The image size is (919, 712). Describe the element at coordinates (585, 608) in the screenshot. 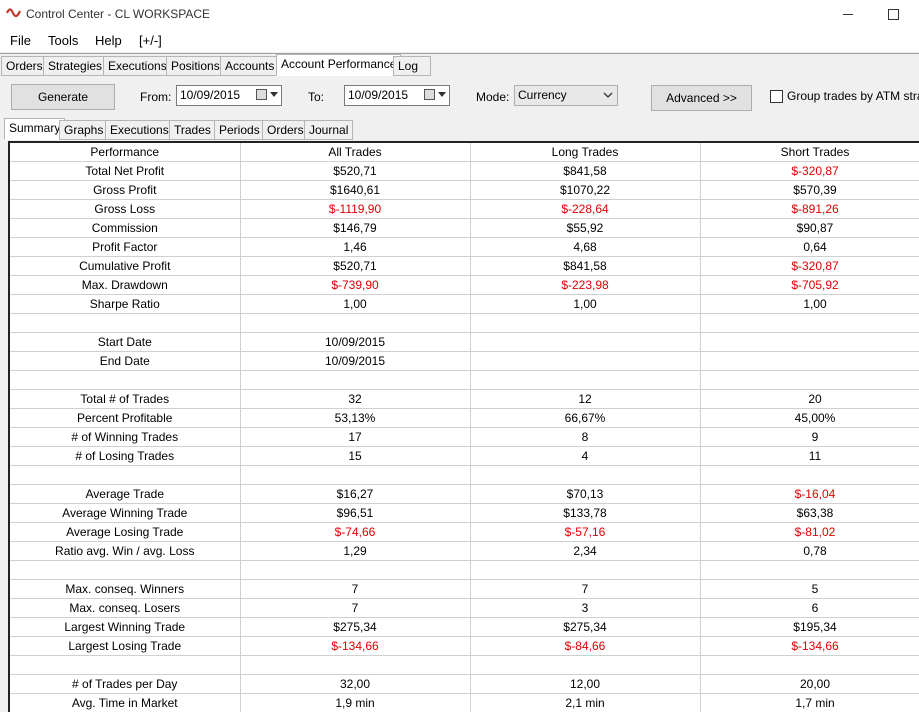

I see `metric-value: 3` at that location.